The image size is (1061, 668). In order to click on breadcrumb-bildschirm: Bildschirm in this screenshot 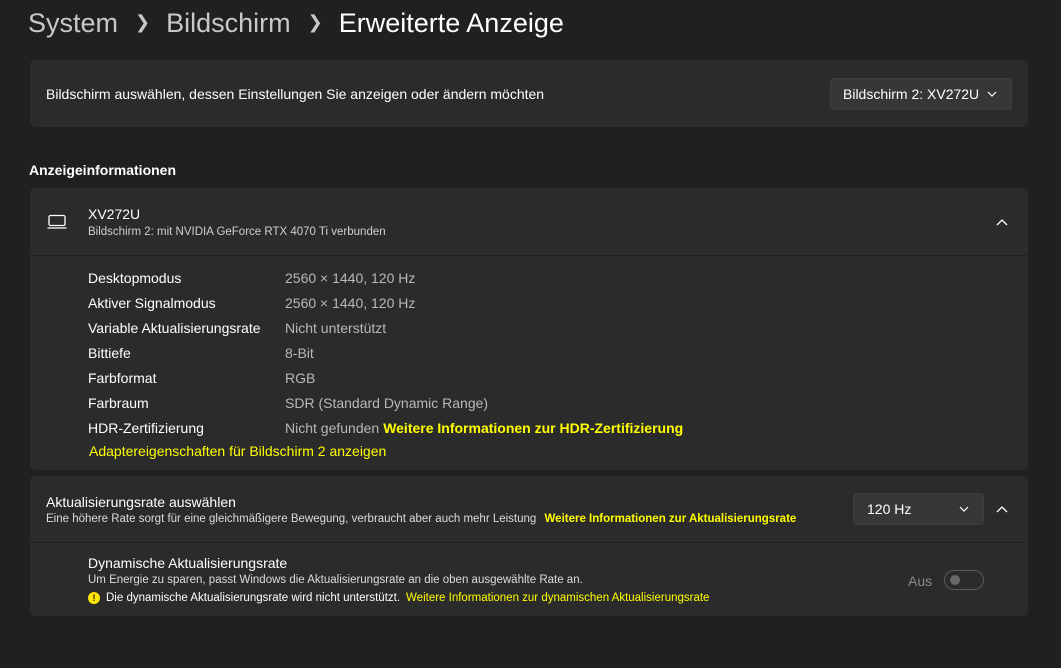, I will do `click(228, 23)`.